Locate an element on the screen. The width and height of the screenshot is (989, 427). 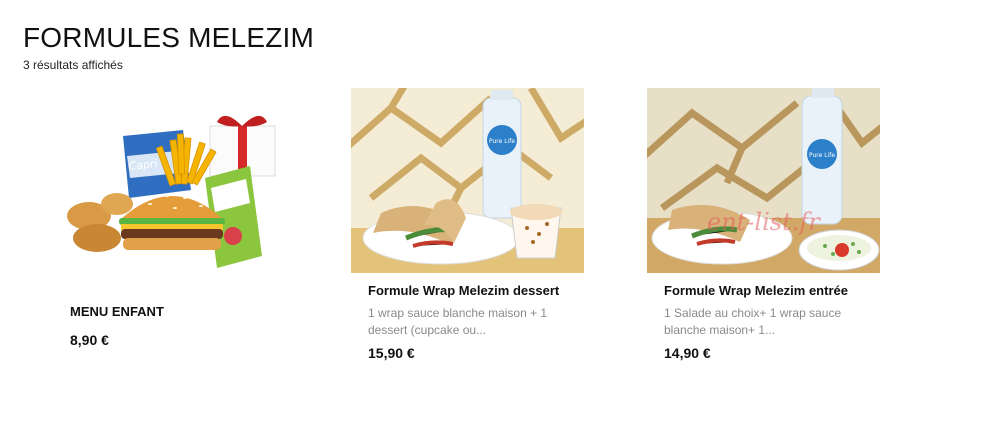
product-name: Formule Wrap Melezim entrée is located at coordinates (772, 291).